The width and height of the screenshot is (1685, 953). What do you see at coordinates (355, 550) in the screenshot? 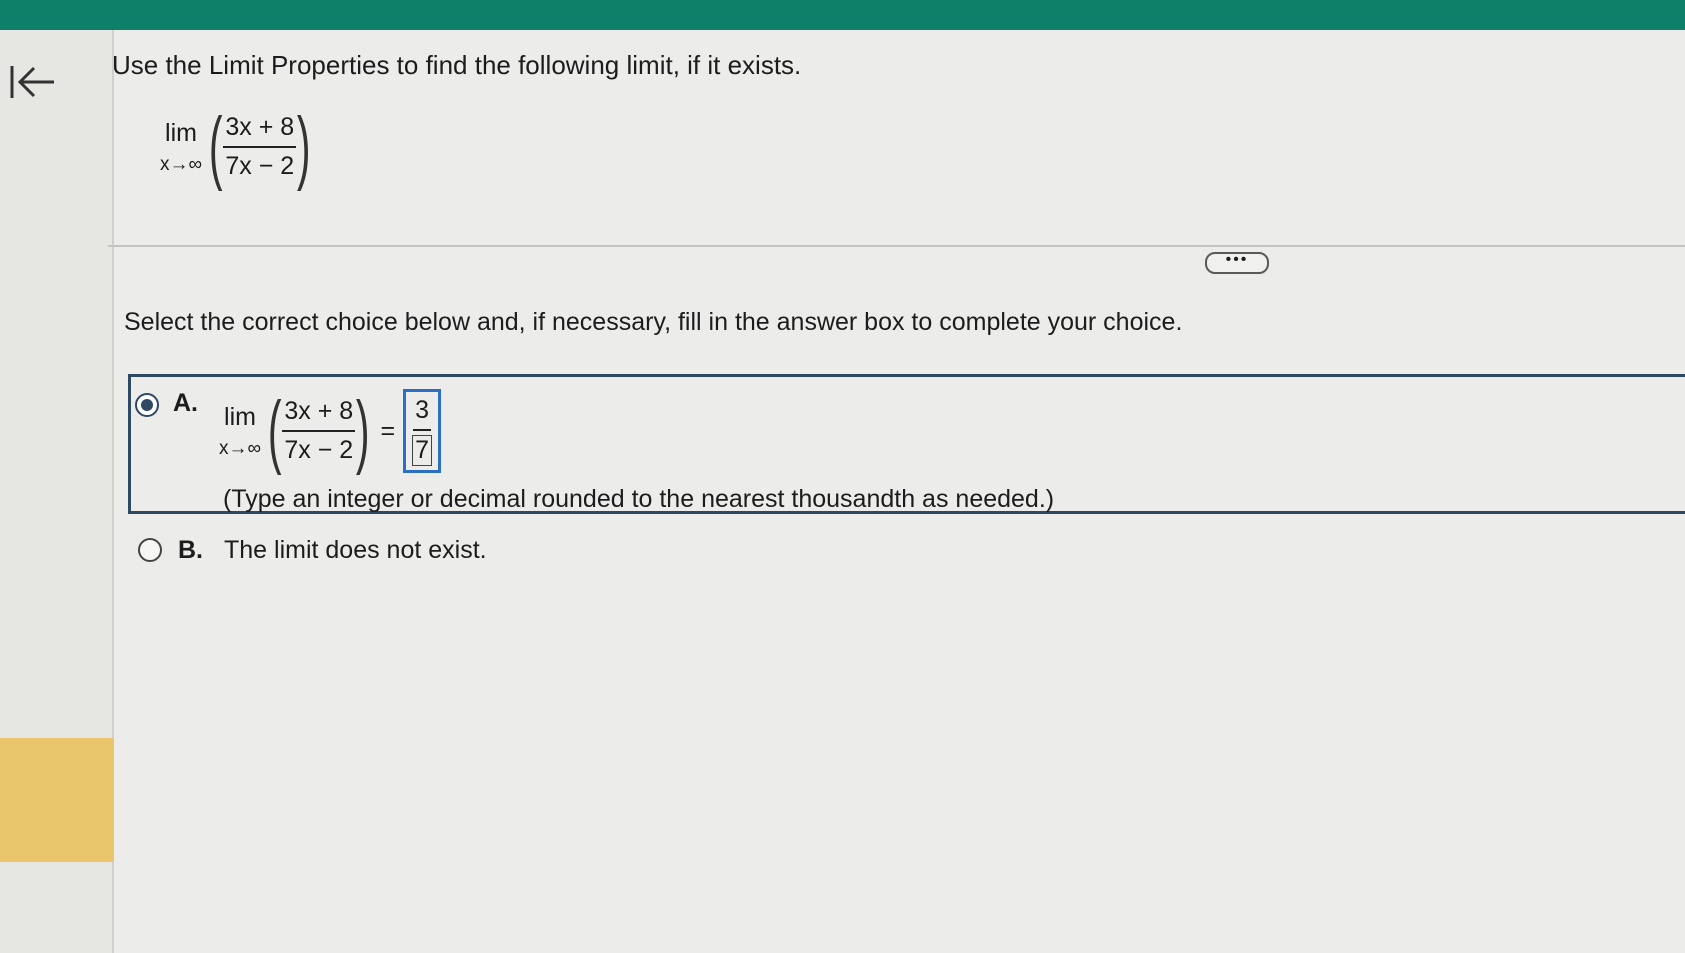
I see `choice-b-text: The limit does not exist.` at bounding box center [355, 550].